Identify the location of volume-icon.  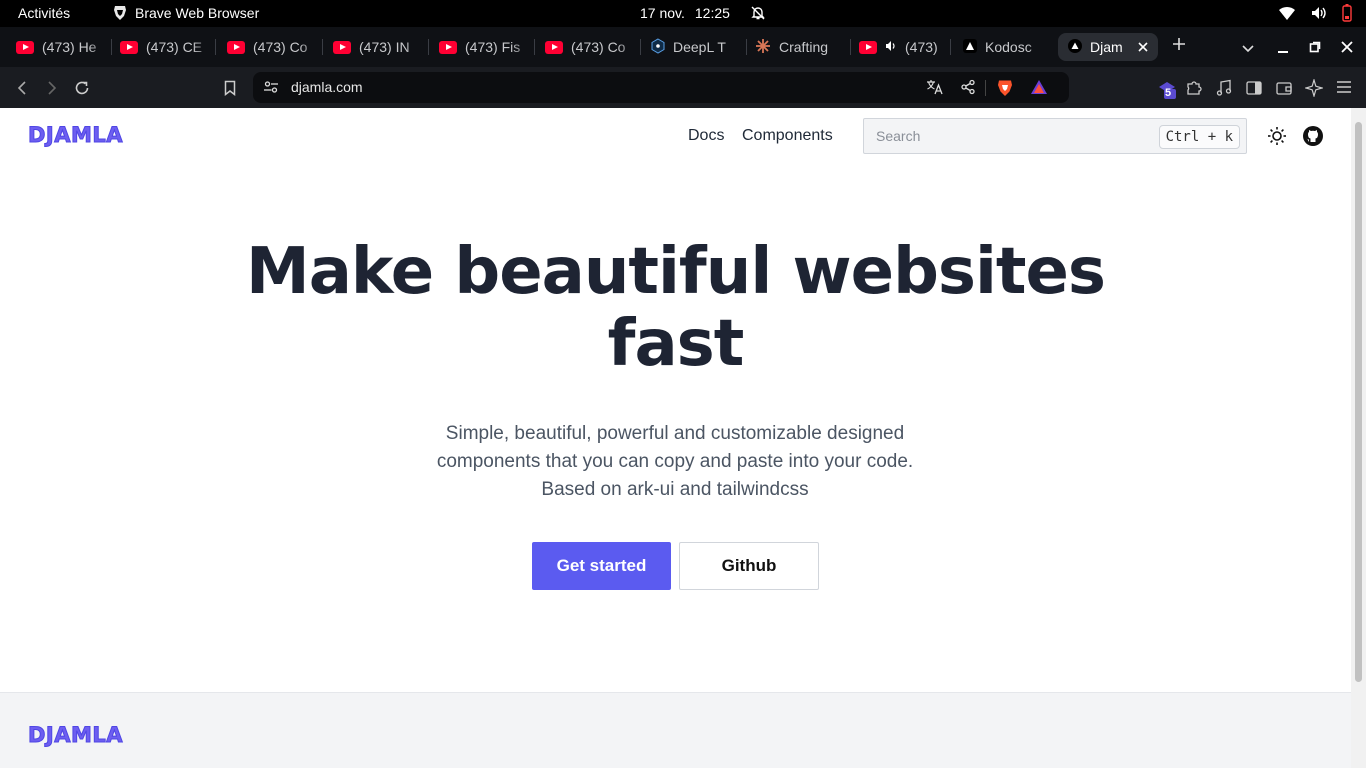
(1319, 13).